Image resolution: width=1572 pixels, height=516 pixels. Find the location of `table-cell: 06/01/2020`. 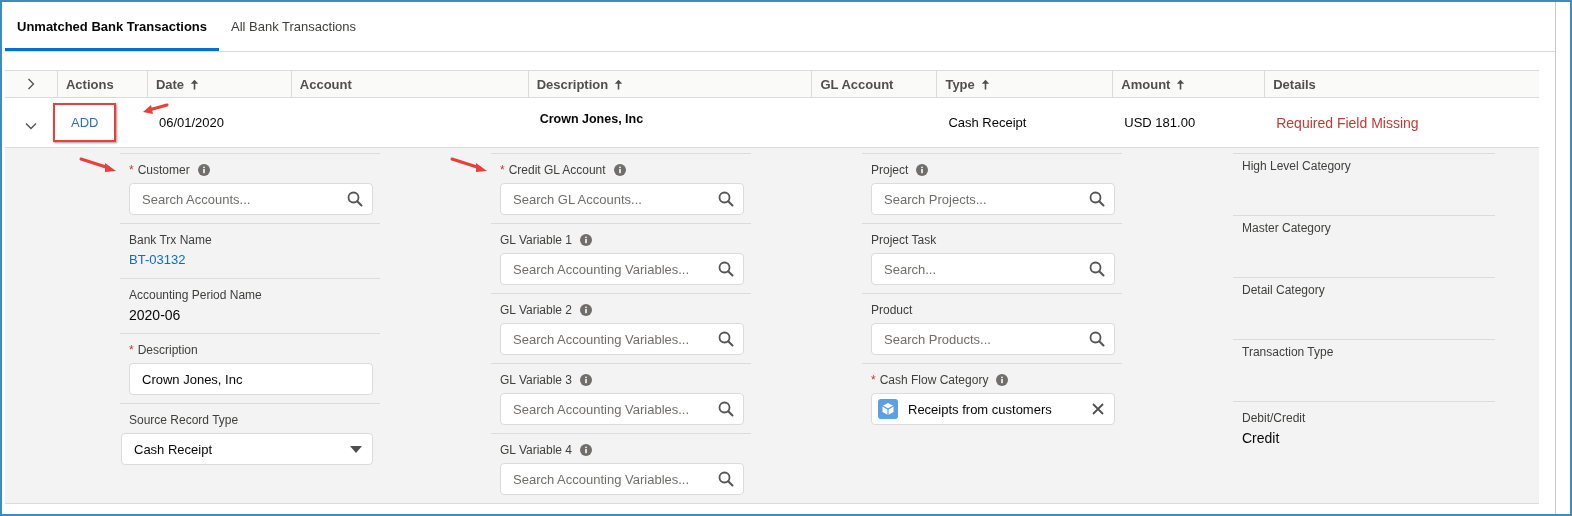

table-cell: 06/01/2020 is located at coordinates (191, 122).